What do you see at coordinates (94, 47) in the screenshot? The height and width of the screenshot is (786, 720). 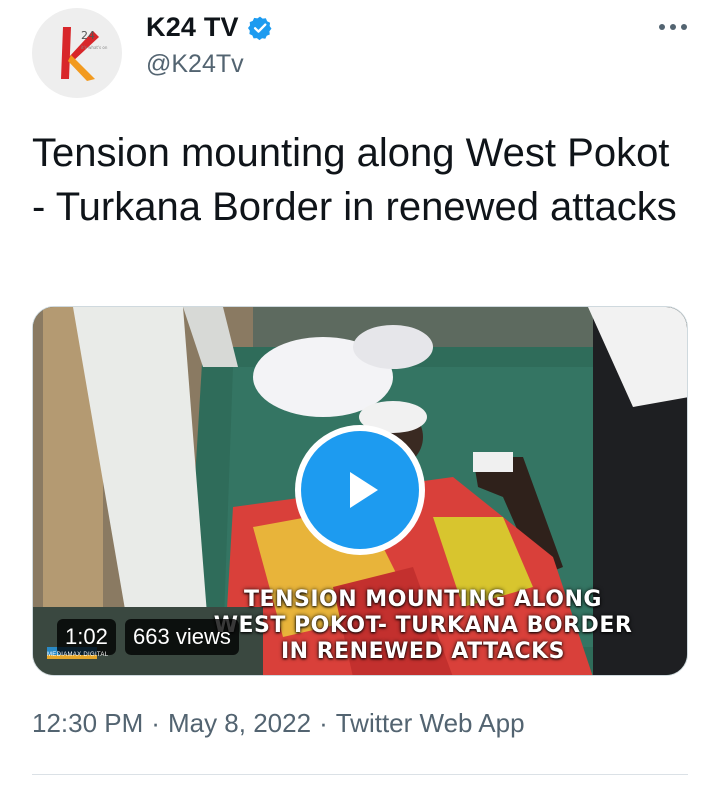 I see `logo-tagline: it's what's on` at bounding box center [94, 47].